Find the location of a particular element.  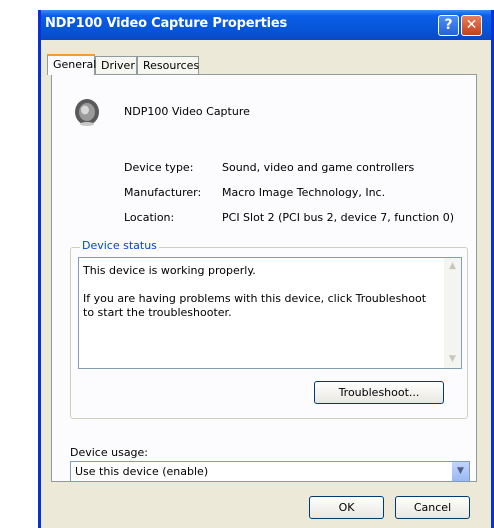

close-icon: ✕ is located at coordinates (471, 25).